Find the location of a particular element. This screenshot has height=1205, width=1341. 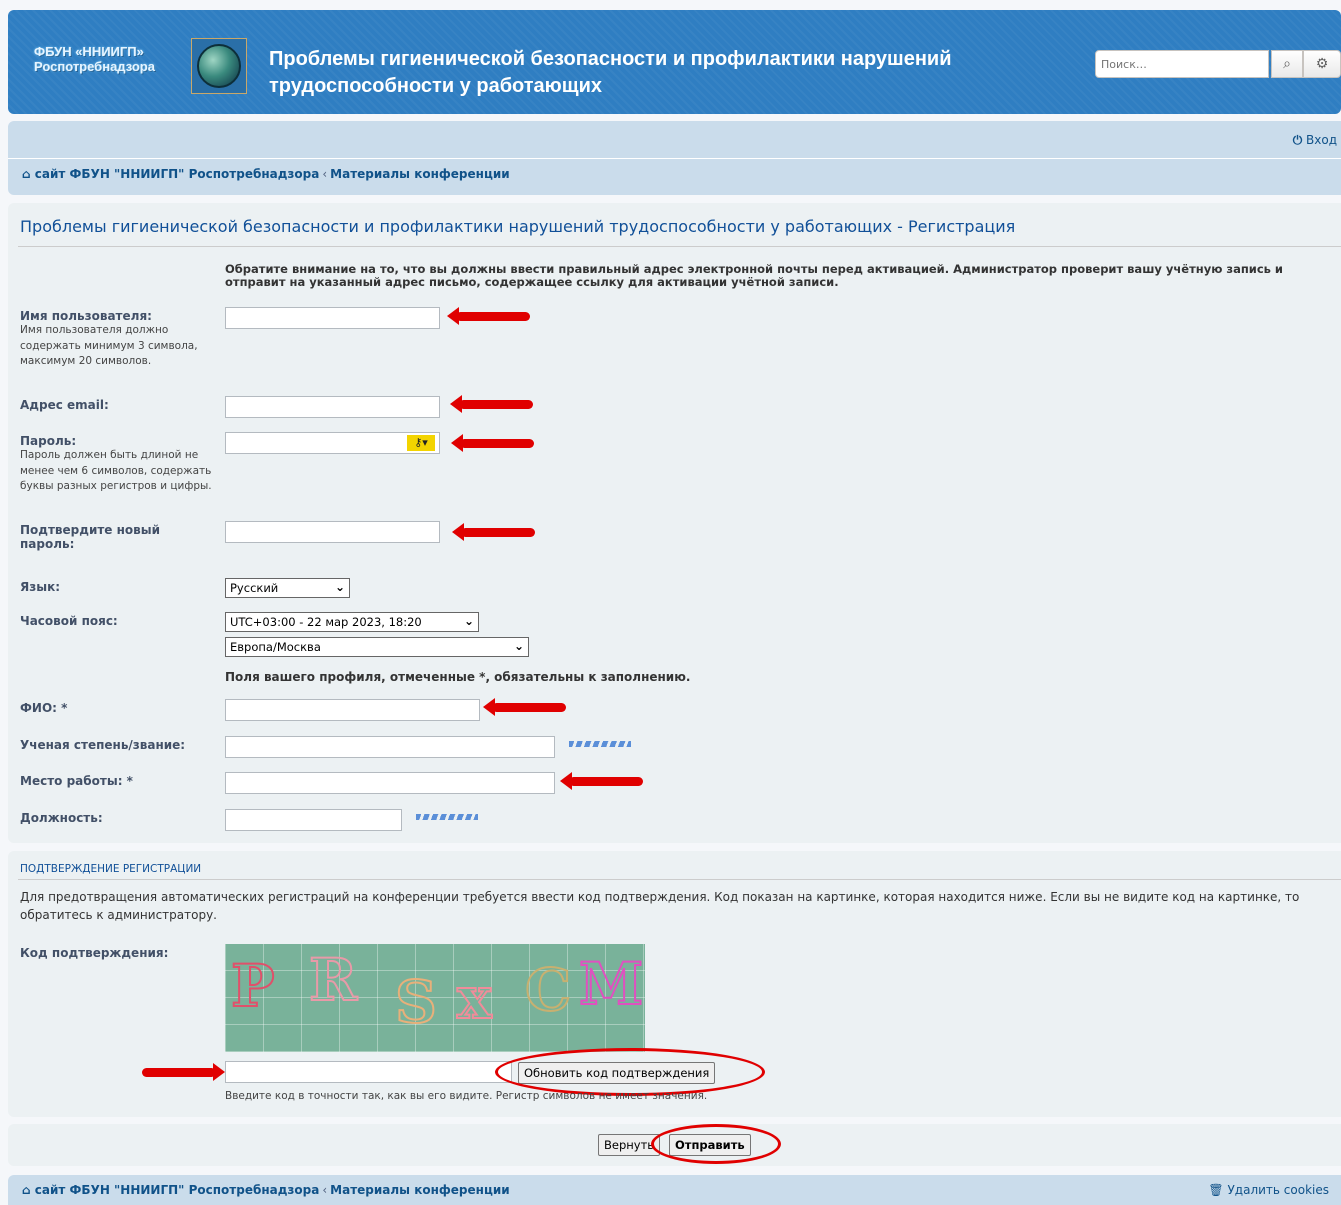

navbar-divider is located at coordinates (674, 158).